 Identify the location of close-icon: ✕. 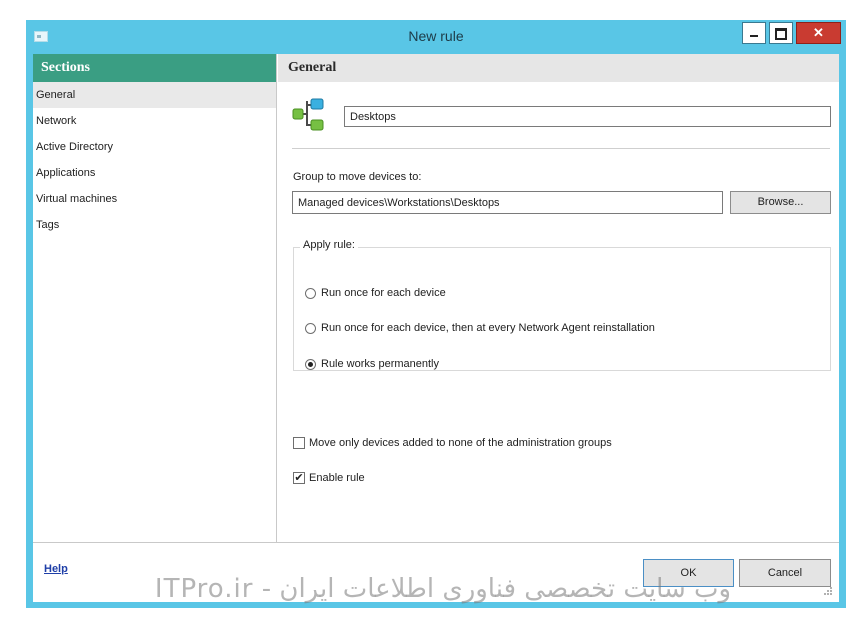
(818, 32).